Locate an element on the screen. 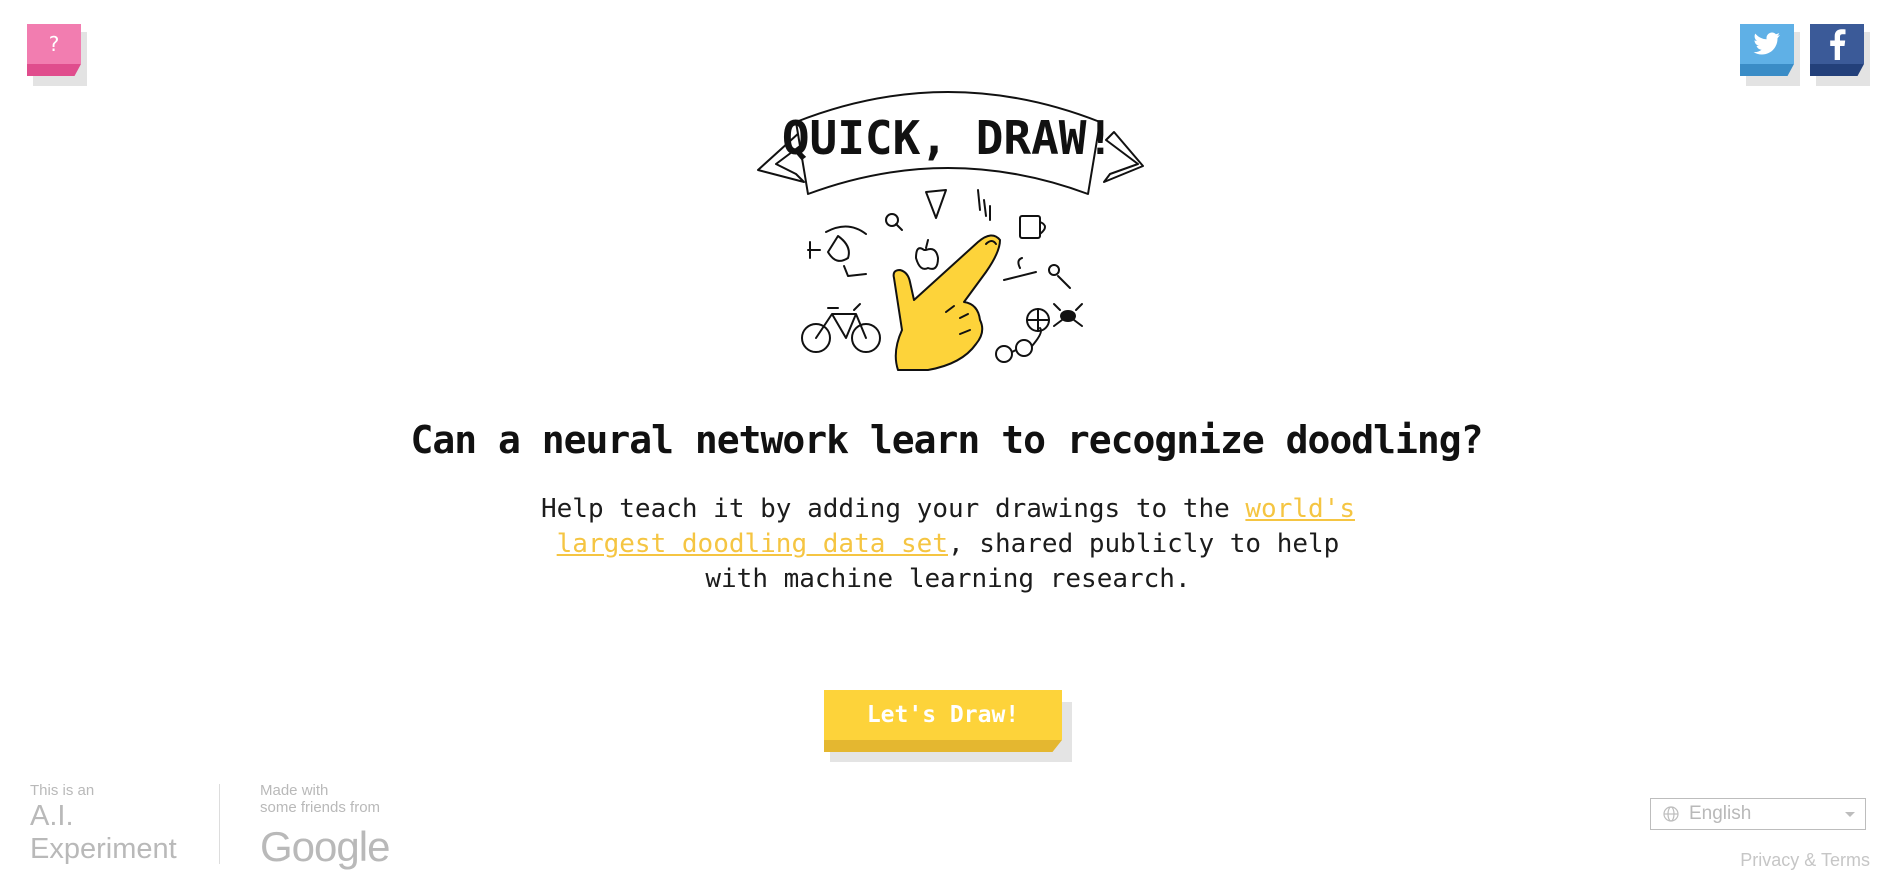 Image resolution: width=1893 pixels, height=886 pixels. helicopter-doodle is located at coordinates (837, 251).